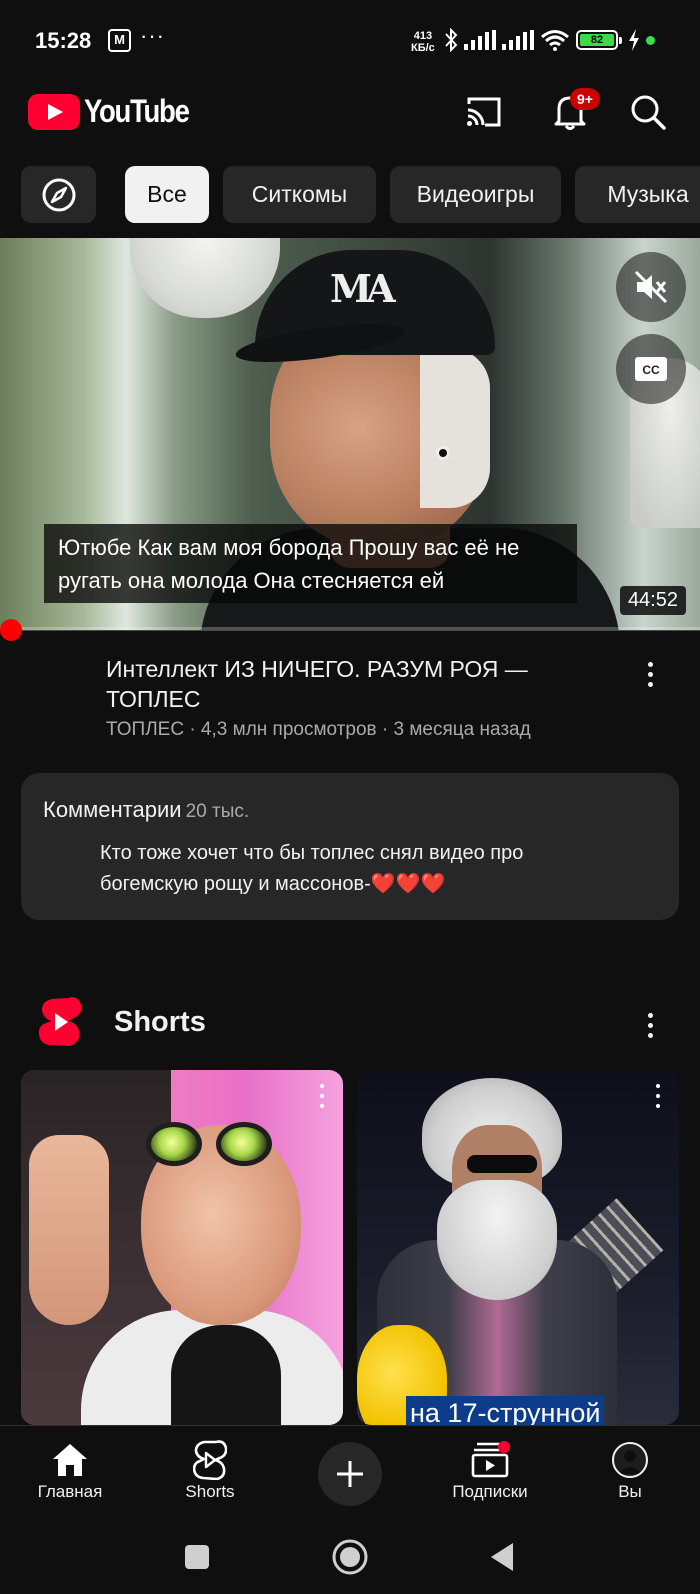 This screenshot has height=1594, width=700. What do you see at coordinates (350, 33) in the screenshot?
I see `status-bar: 15:28 M ··· 413 КБ/с 82` at bounding box center [350, 33].